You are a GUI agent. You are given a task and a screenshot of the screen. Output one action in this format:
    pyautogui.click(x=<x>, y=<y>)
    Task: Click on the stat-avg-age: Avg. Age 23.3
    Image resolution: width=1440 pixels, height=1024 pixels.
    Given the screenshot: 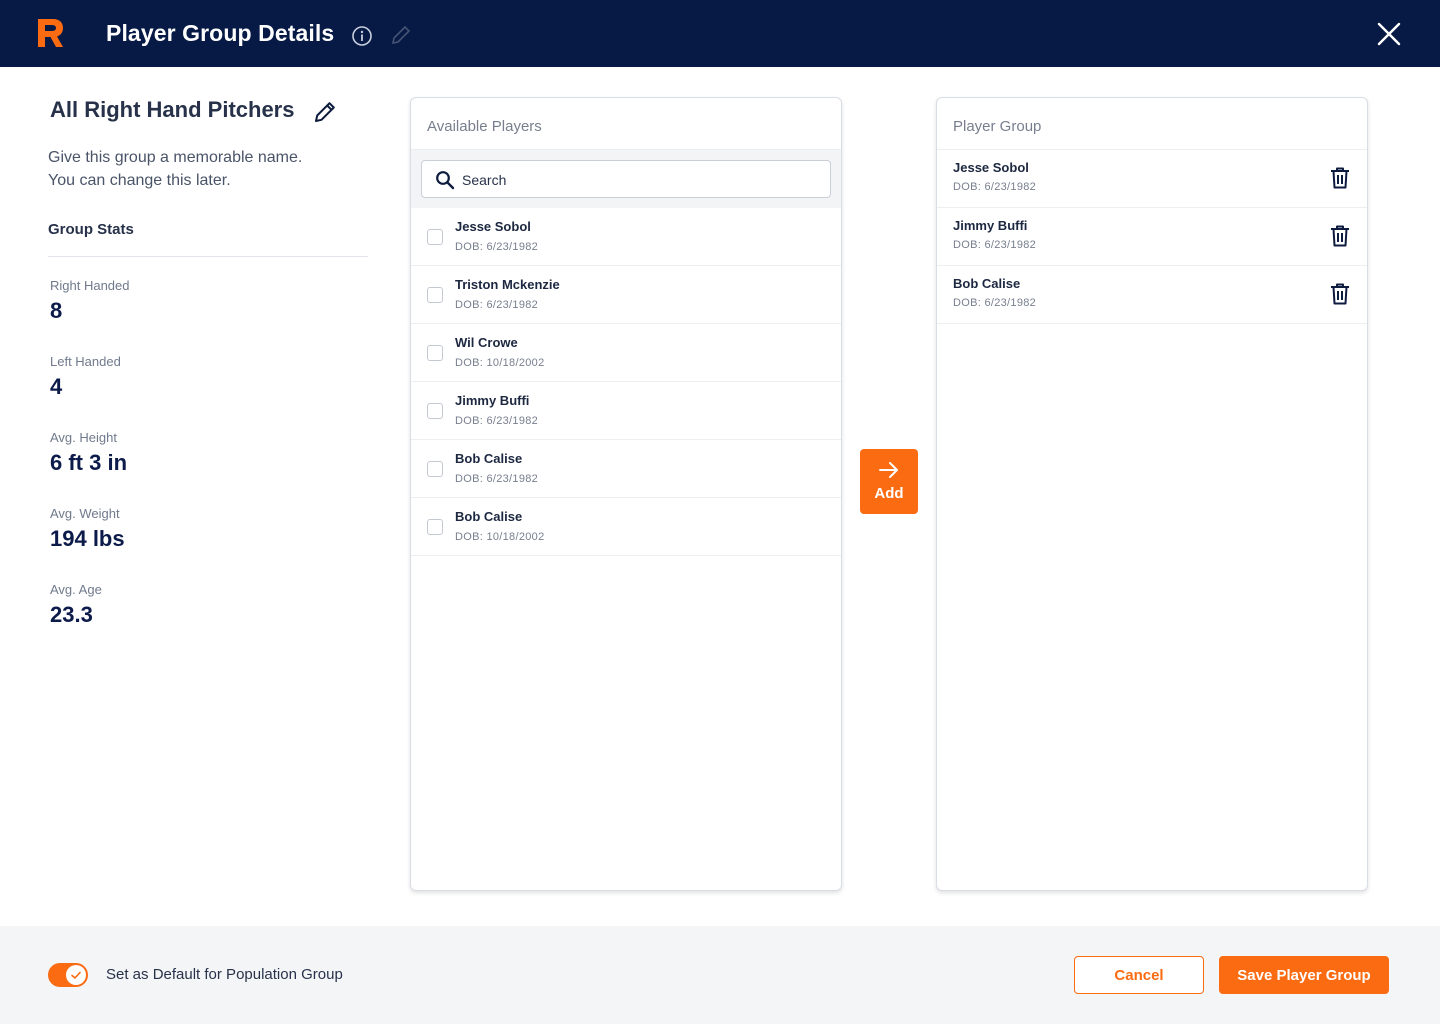 What is the action you would take?
    pyautogui.click(x=76, y=605)
    